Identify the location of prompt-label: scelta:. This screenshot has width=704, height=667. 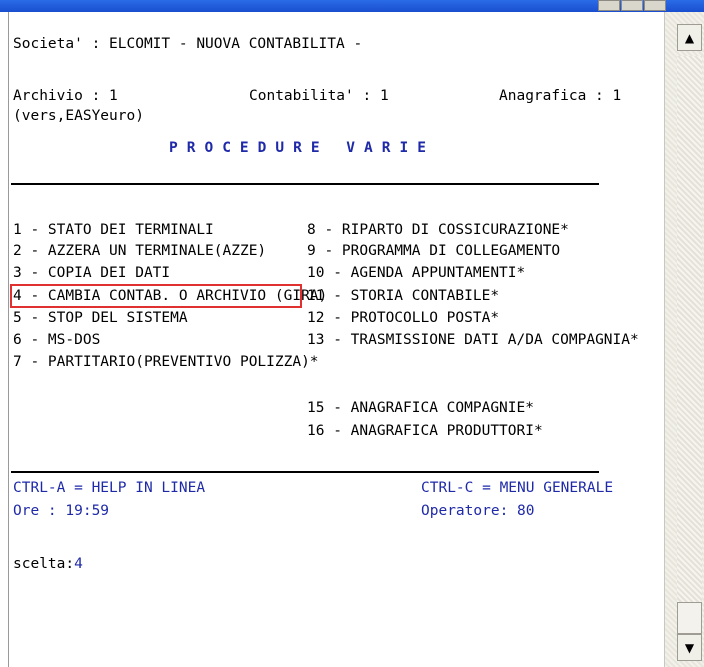
(44, 564).